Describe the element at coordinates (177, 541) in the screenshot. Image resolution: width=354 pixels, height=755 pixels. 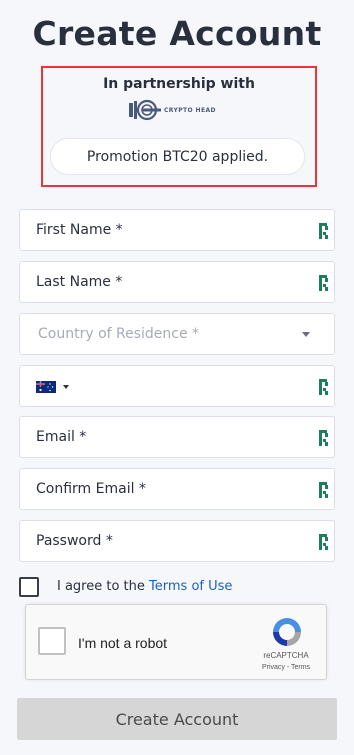
I see `password-field: Password *` at that location.